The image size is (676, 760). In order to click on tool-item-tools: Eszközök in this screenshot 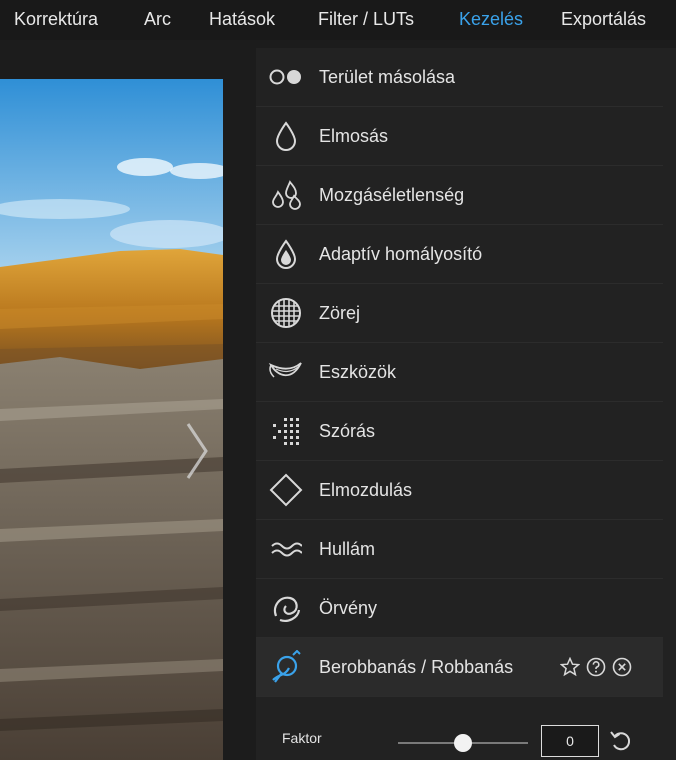, I will do `click(459, 372)`.